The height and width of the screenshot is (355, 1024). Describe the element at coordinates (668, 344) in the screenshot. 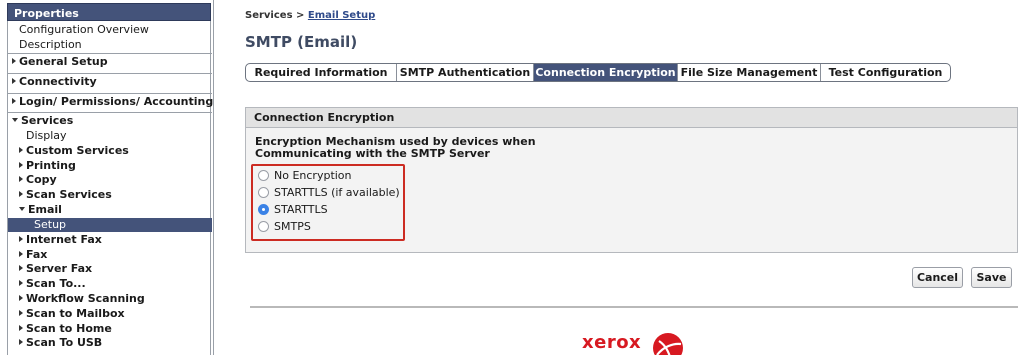

I see `xerox-ball-icon` at that location.